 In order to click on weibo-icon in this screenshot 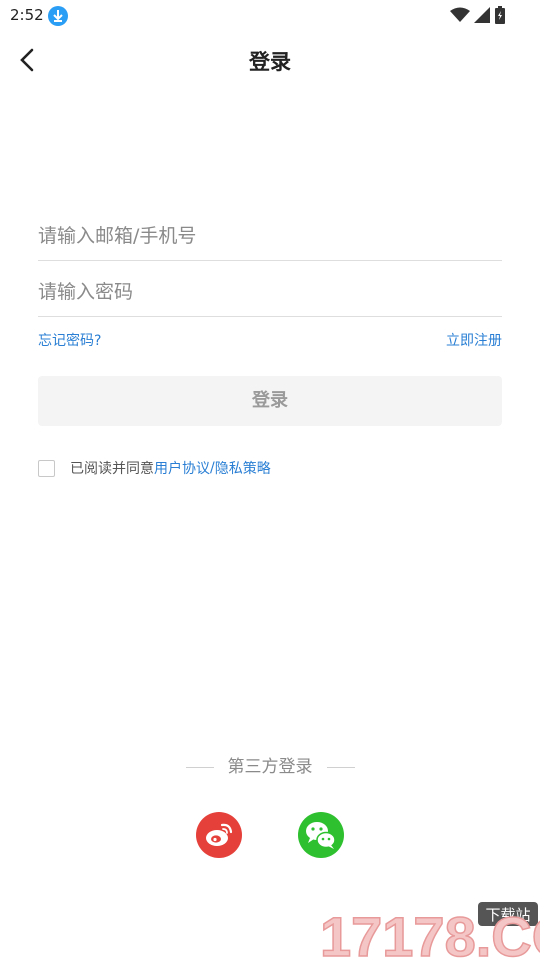, I will do `click(219, 834)`.